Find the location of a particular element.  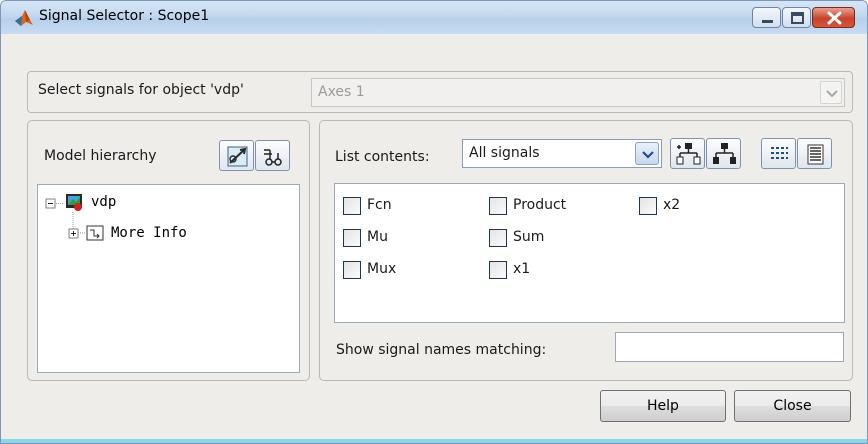

minimize-icon is located at coordinates (767, 21).